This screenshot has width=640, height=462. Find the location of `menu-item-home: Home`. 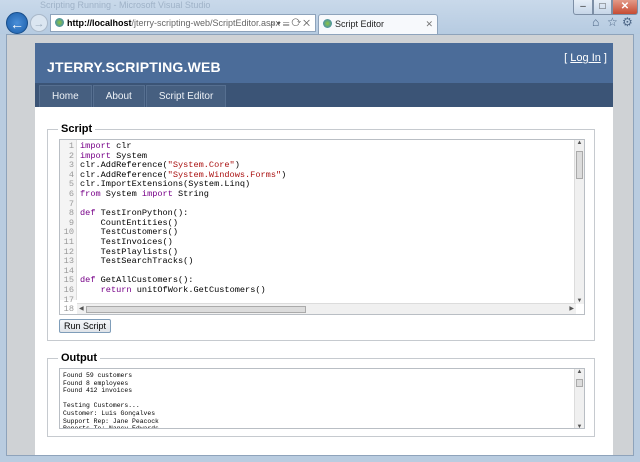

menu-item-home: Home is located at coordinates (65, 96).